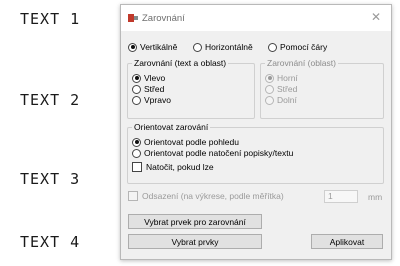  I want to click on mode-option-vertical: Vertikálně, so click(152, 47).